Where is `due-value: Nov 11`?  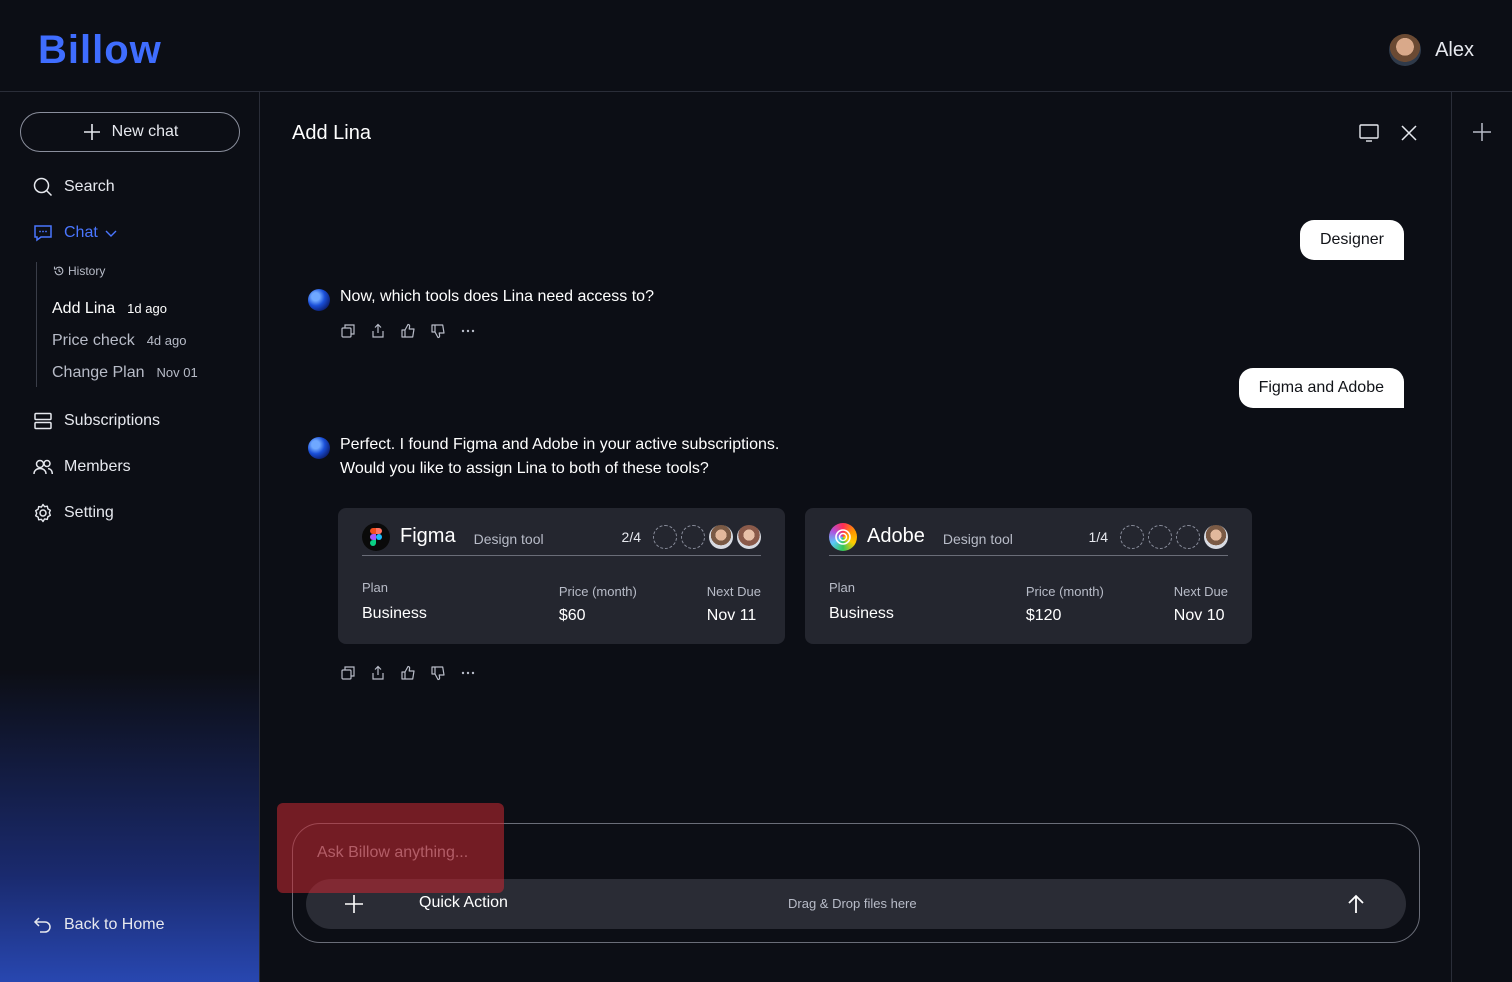 due-value: Nov 11 is located at coordinates (731, 615).